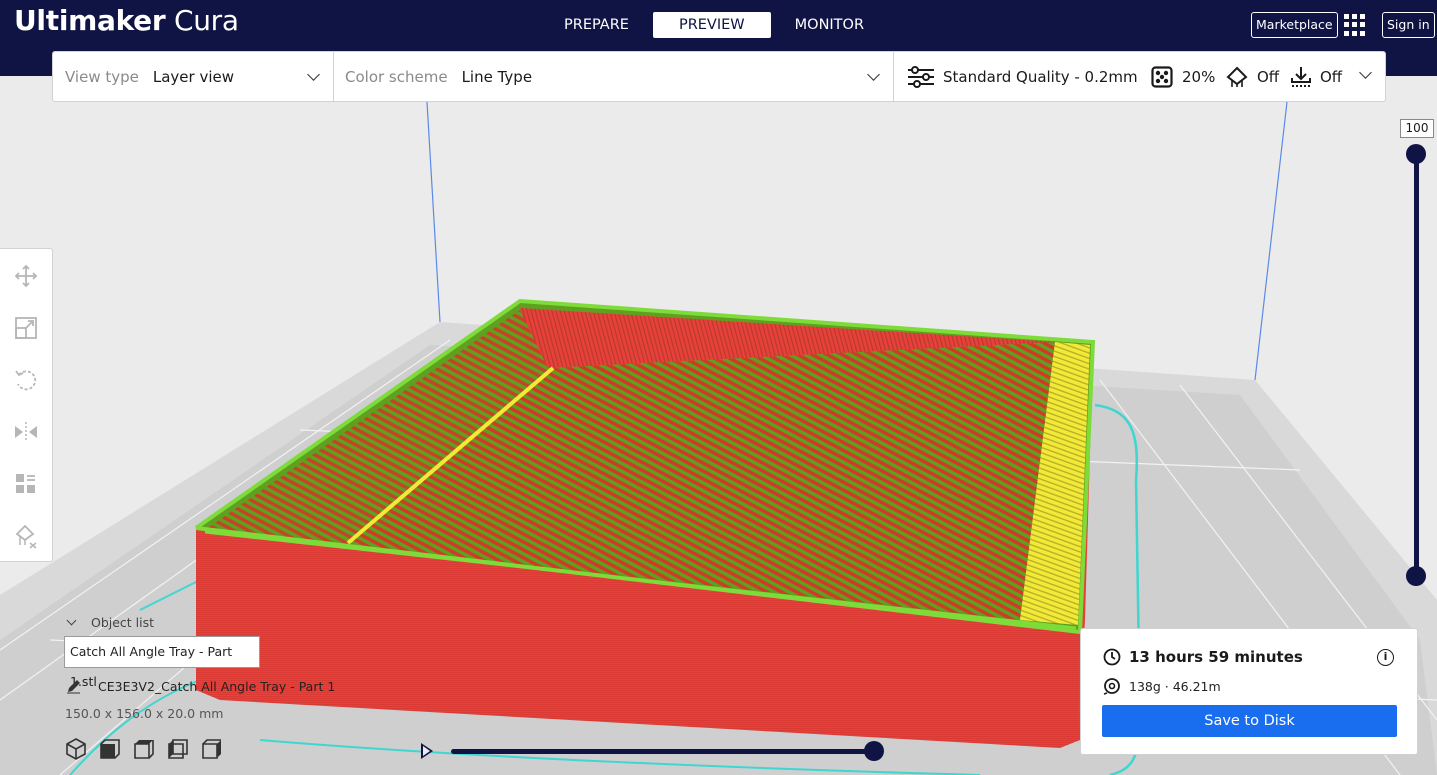 The width and height of the screenshot is (1437, 775). What do you see at coordinates (1385, 657) in the screenshot?
I see `info-icon: i` at bounding box center [1385, 657].